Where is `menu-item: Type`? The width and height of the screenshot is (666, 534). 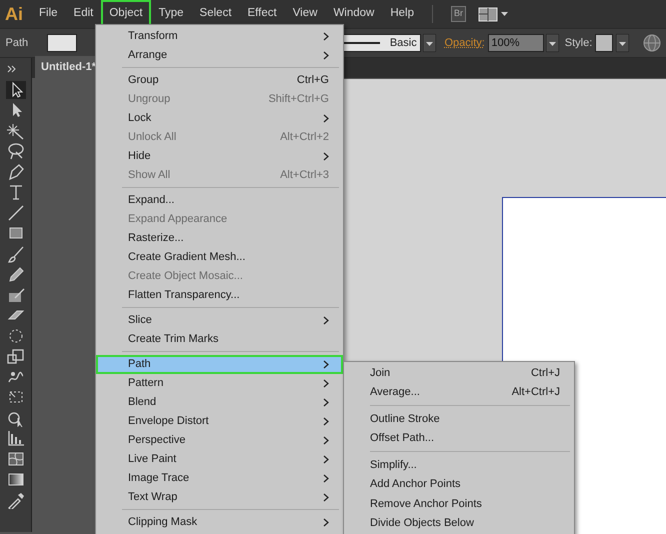 menu-item: Type is located at coordinates (171, 14).